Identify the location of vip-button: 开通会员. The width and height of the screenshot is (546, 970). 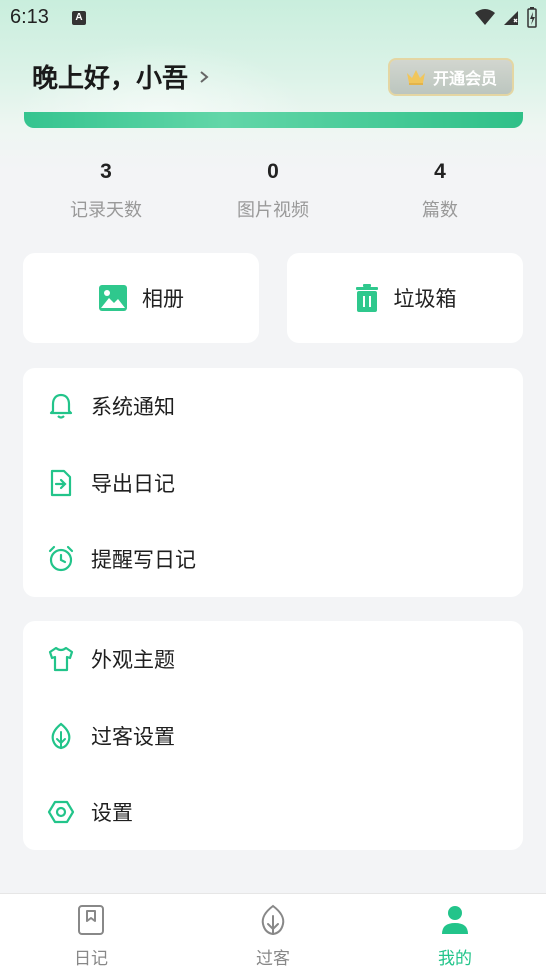
(451, 77).